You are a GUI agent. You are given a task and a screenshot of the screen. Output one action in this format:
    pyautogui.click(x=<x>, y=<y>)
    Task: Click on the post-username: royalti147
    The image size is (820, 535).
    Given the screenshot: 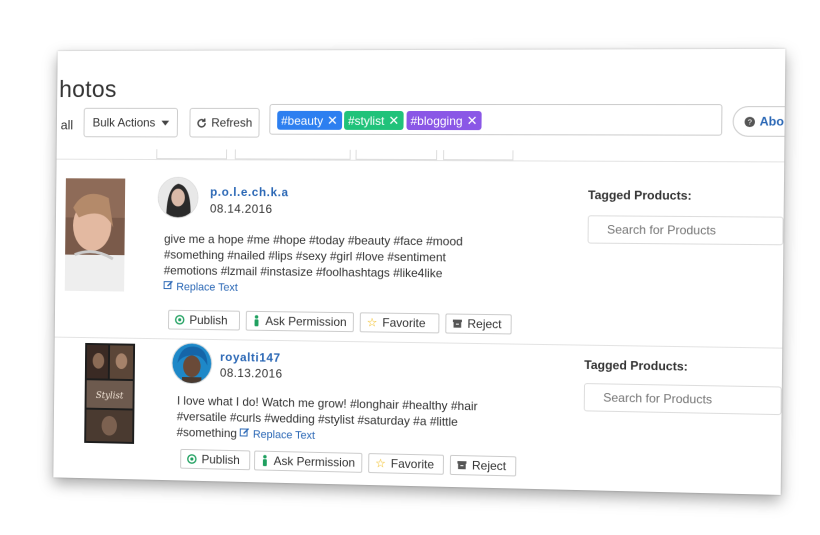 What is the action you would take?
    pyautogui.click(x=250, y=357)
    